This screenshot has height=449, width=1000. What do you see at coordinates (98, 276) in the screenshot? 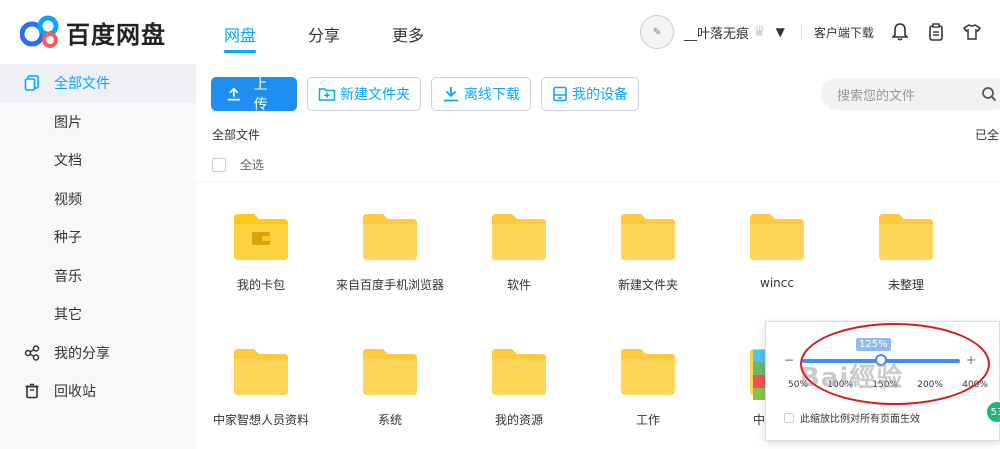
I see `sidebar-item-music: 音乐` at bounding box center [98, 276].